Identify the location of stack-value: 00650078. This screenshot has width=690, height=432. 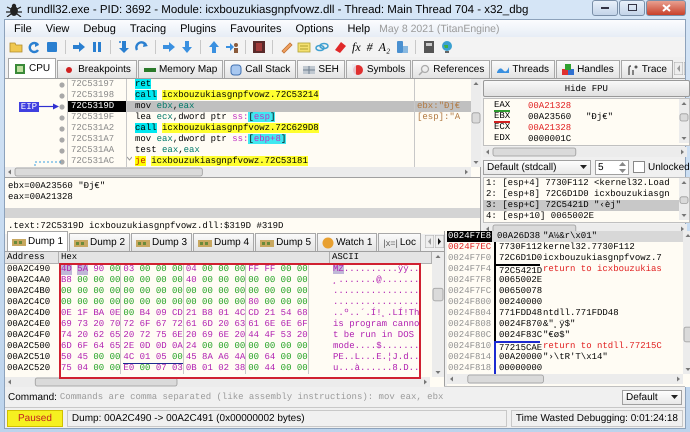
(517, 291).